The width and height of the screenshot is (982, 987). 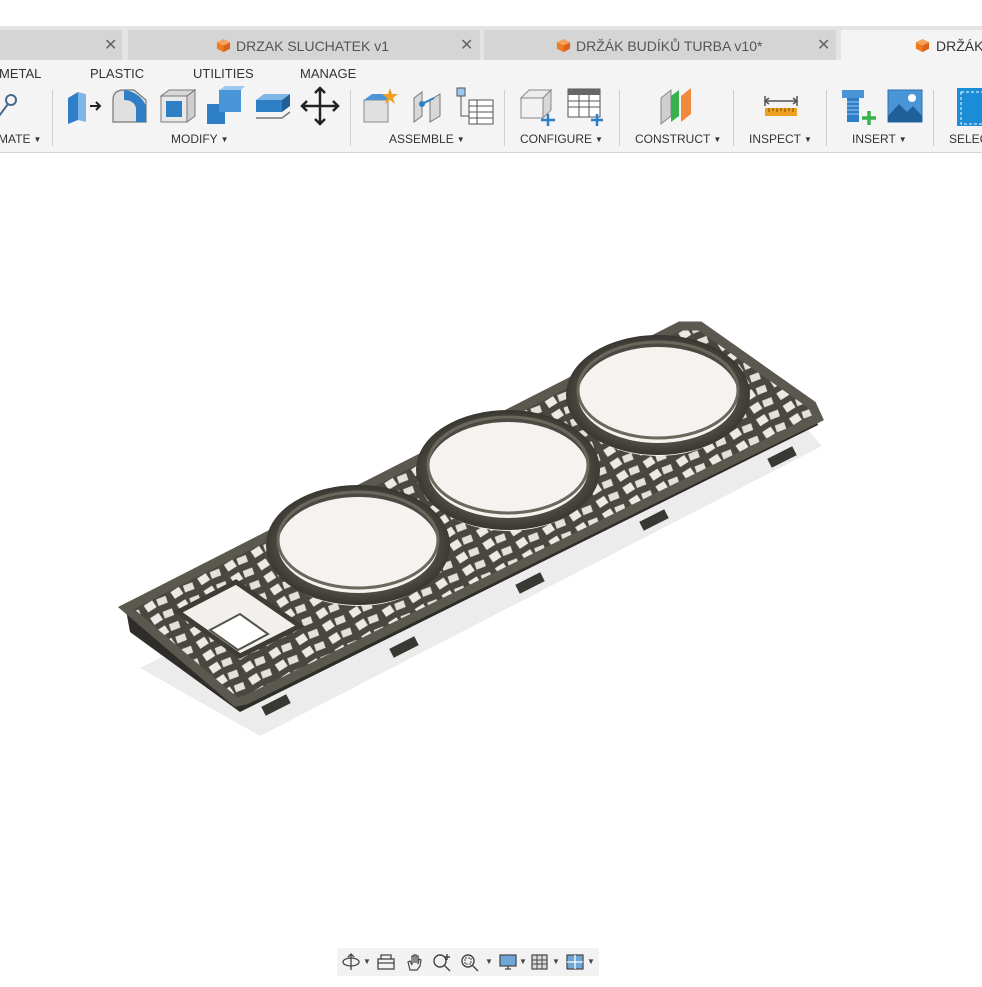 I want to click on ribbon-tab-manage: MANAGE, so click(x=328, y=73).